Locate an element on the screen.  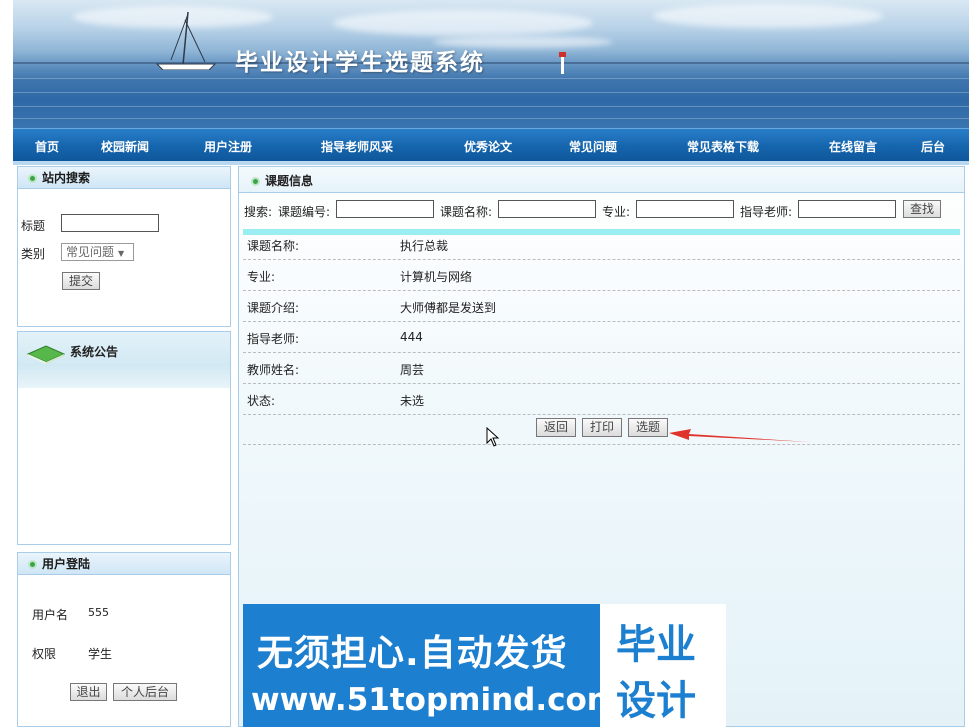
notice-header: 系统公告 is located at coordinates (124, 360).